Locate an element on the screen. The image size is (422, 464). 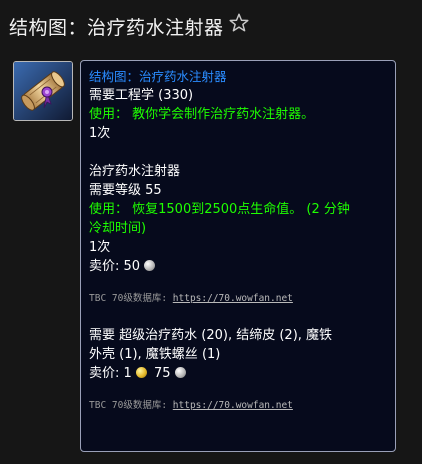
sell-price-silver: 50 is located at coordinates (132, 266).